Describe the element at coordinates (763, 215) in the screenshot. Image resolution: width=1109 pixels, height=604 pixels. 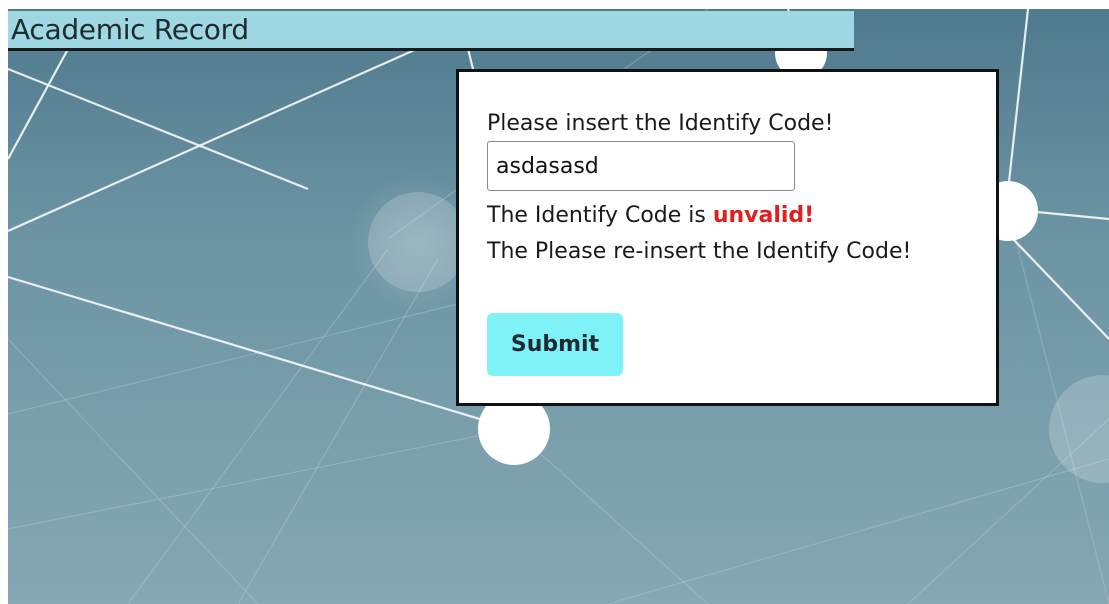
I see `error-highlight: unvalid!` at that location.